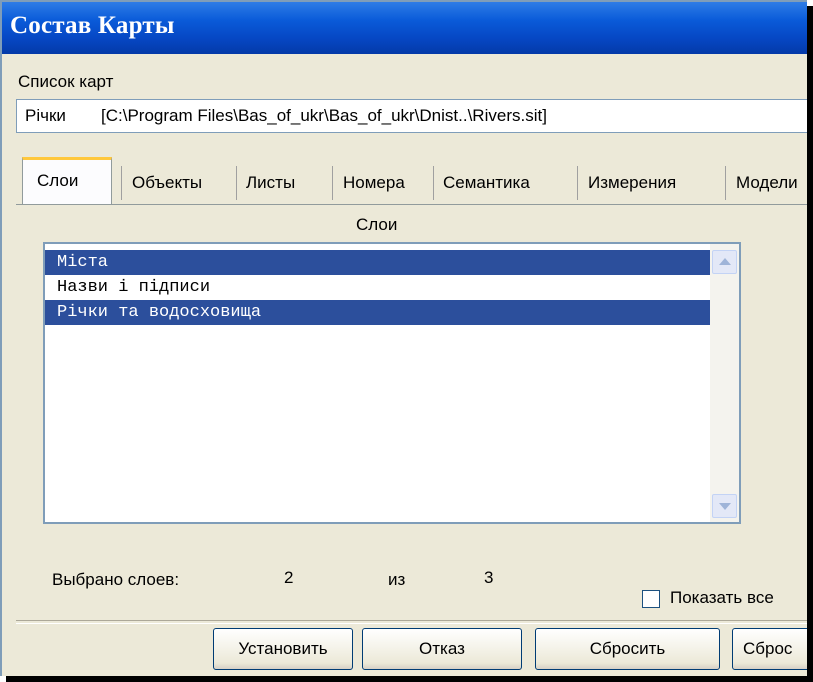 This screenshot has height=682, width=813. I want to click on scroll-up-button, so click(724, 262).